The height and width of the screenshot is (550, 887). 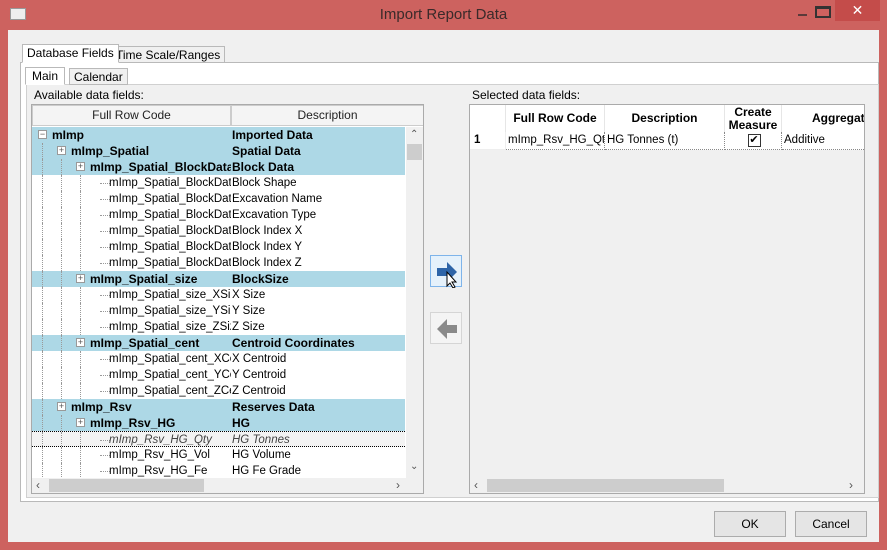 What do you see at coordinates (218, 407) in the screenshot?
I see `tree-row: + mImp_Rsv Reserves Data` at bounding box center [218, 407].